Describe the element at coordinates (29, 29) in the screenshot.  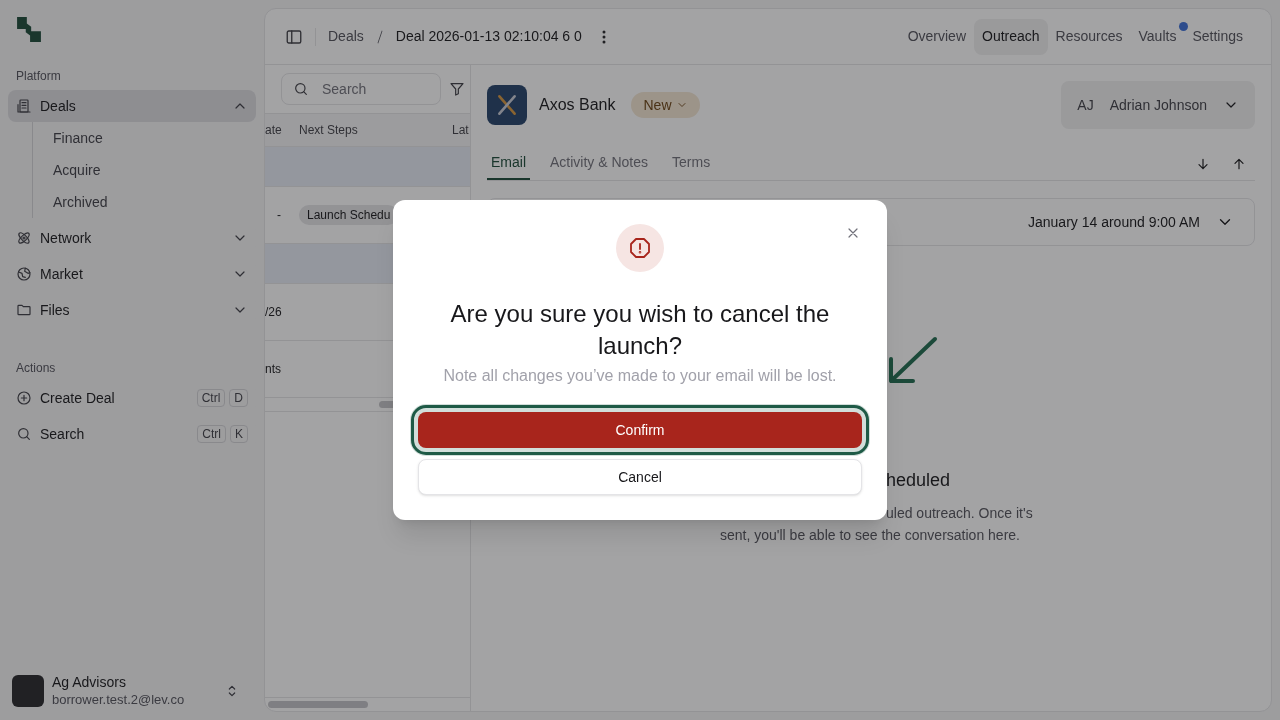
I see `logo-icon` at that location.